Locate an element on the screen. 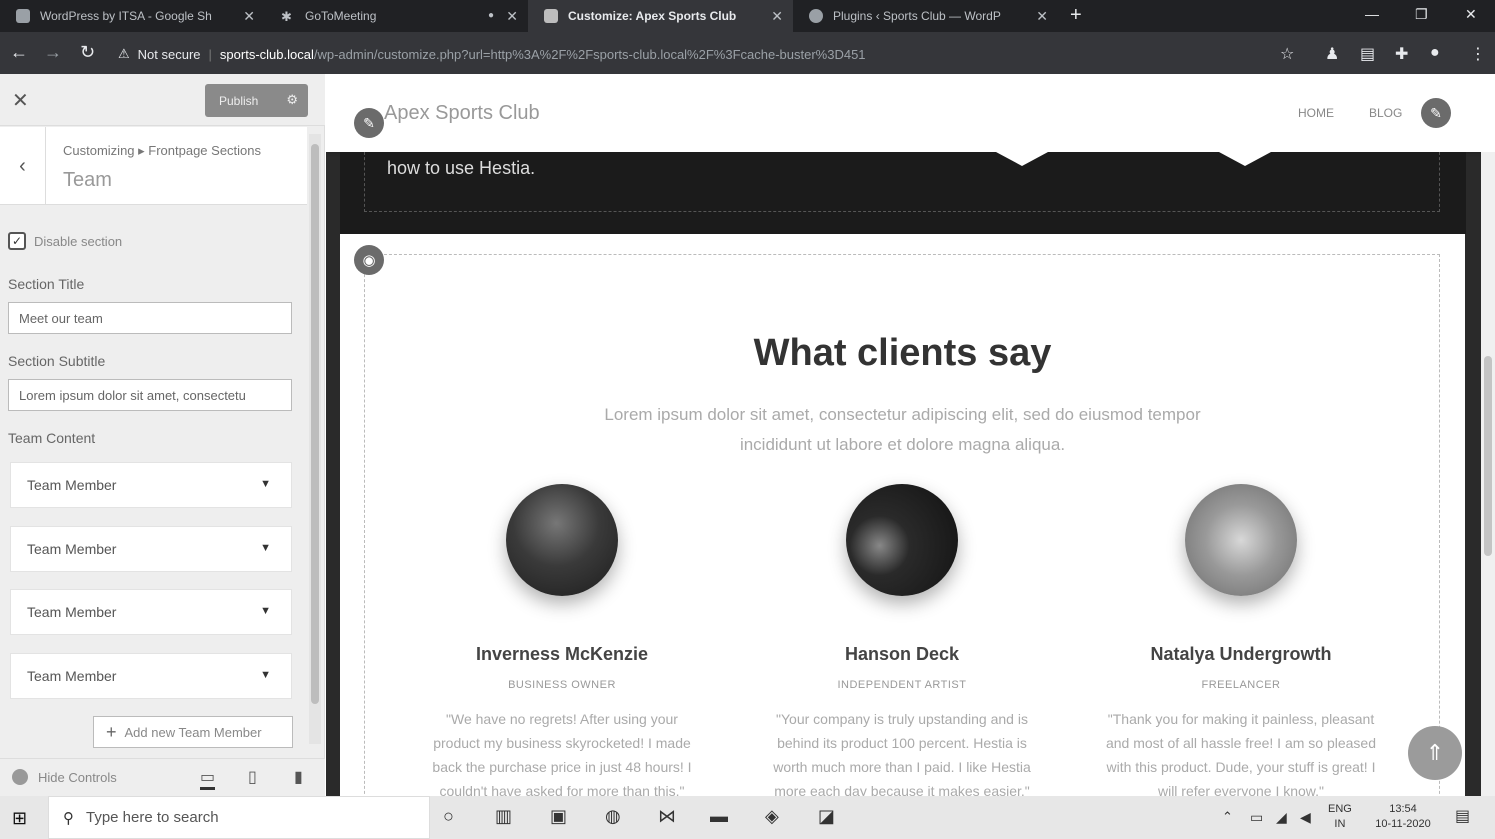 This screenshot has height=839, width=1495. cortana-icon: ○ is located at coordinates (448, 816).